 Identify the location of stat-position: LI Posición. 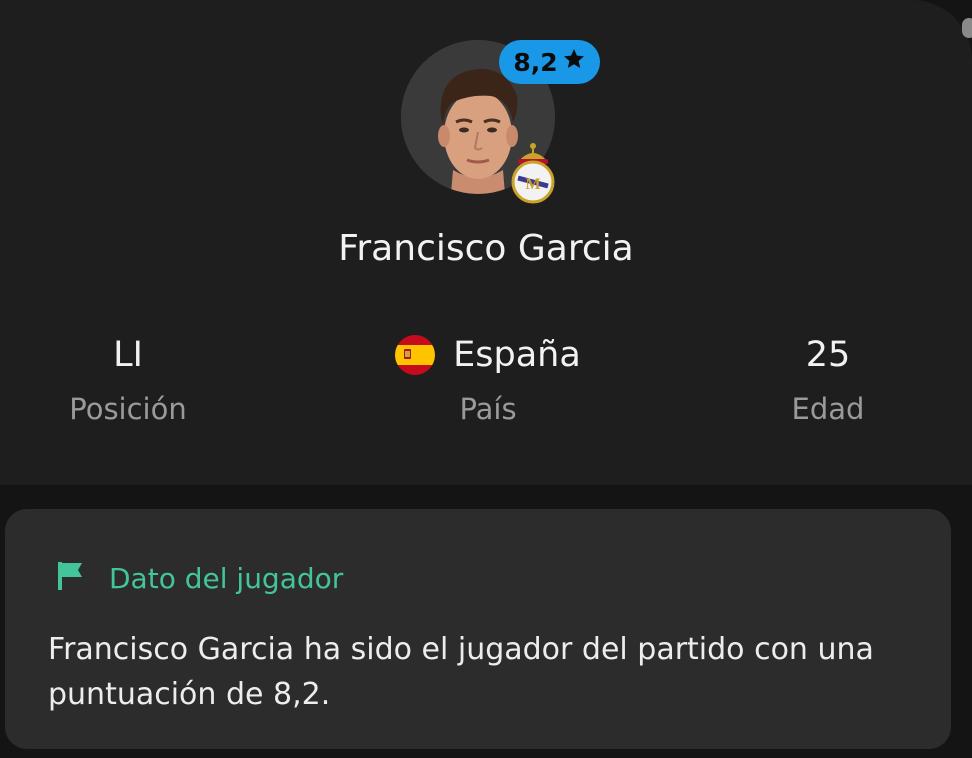
(139, 379).